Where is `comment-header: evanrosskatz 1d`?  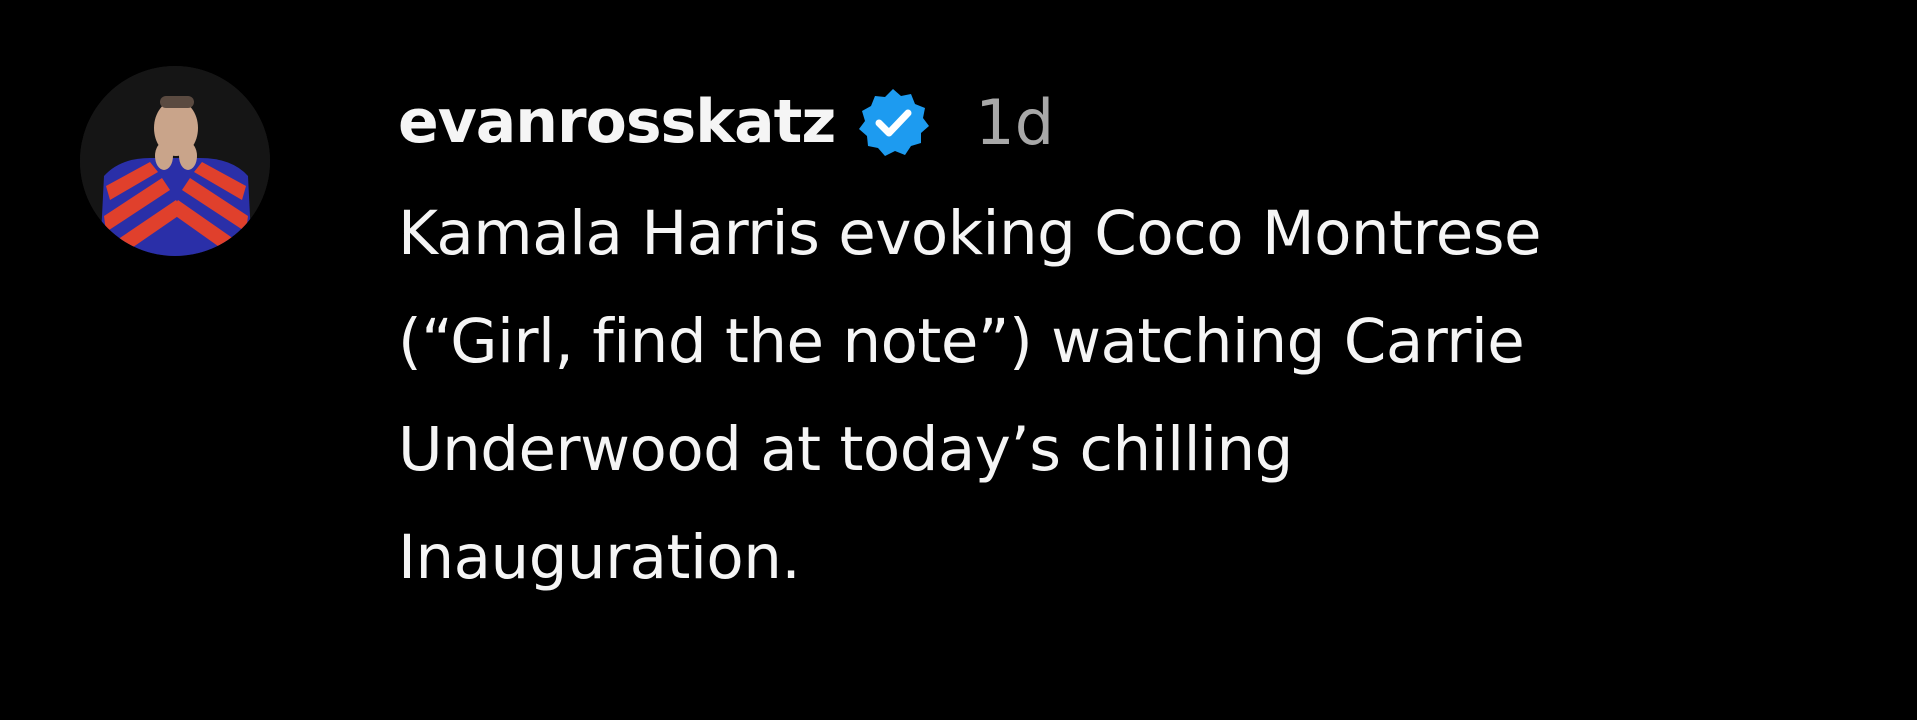
comment-header: evanrosskatz 1d is located at coordinates (1138, 122).